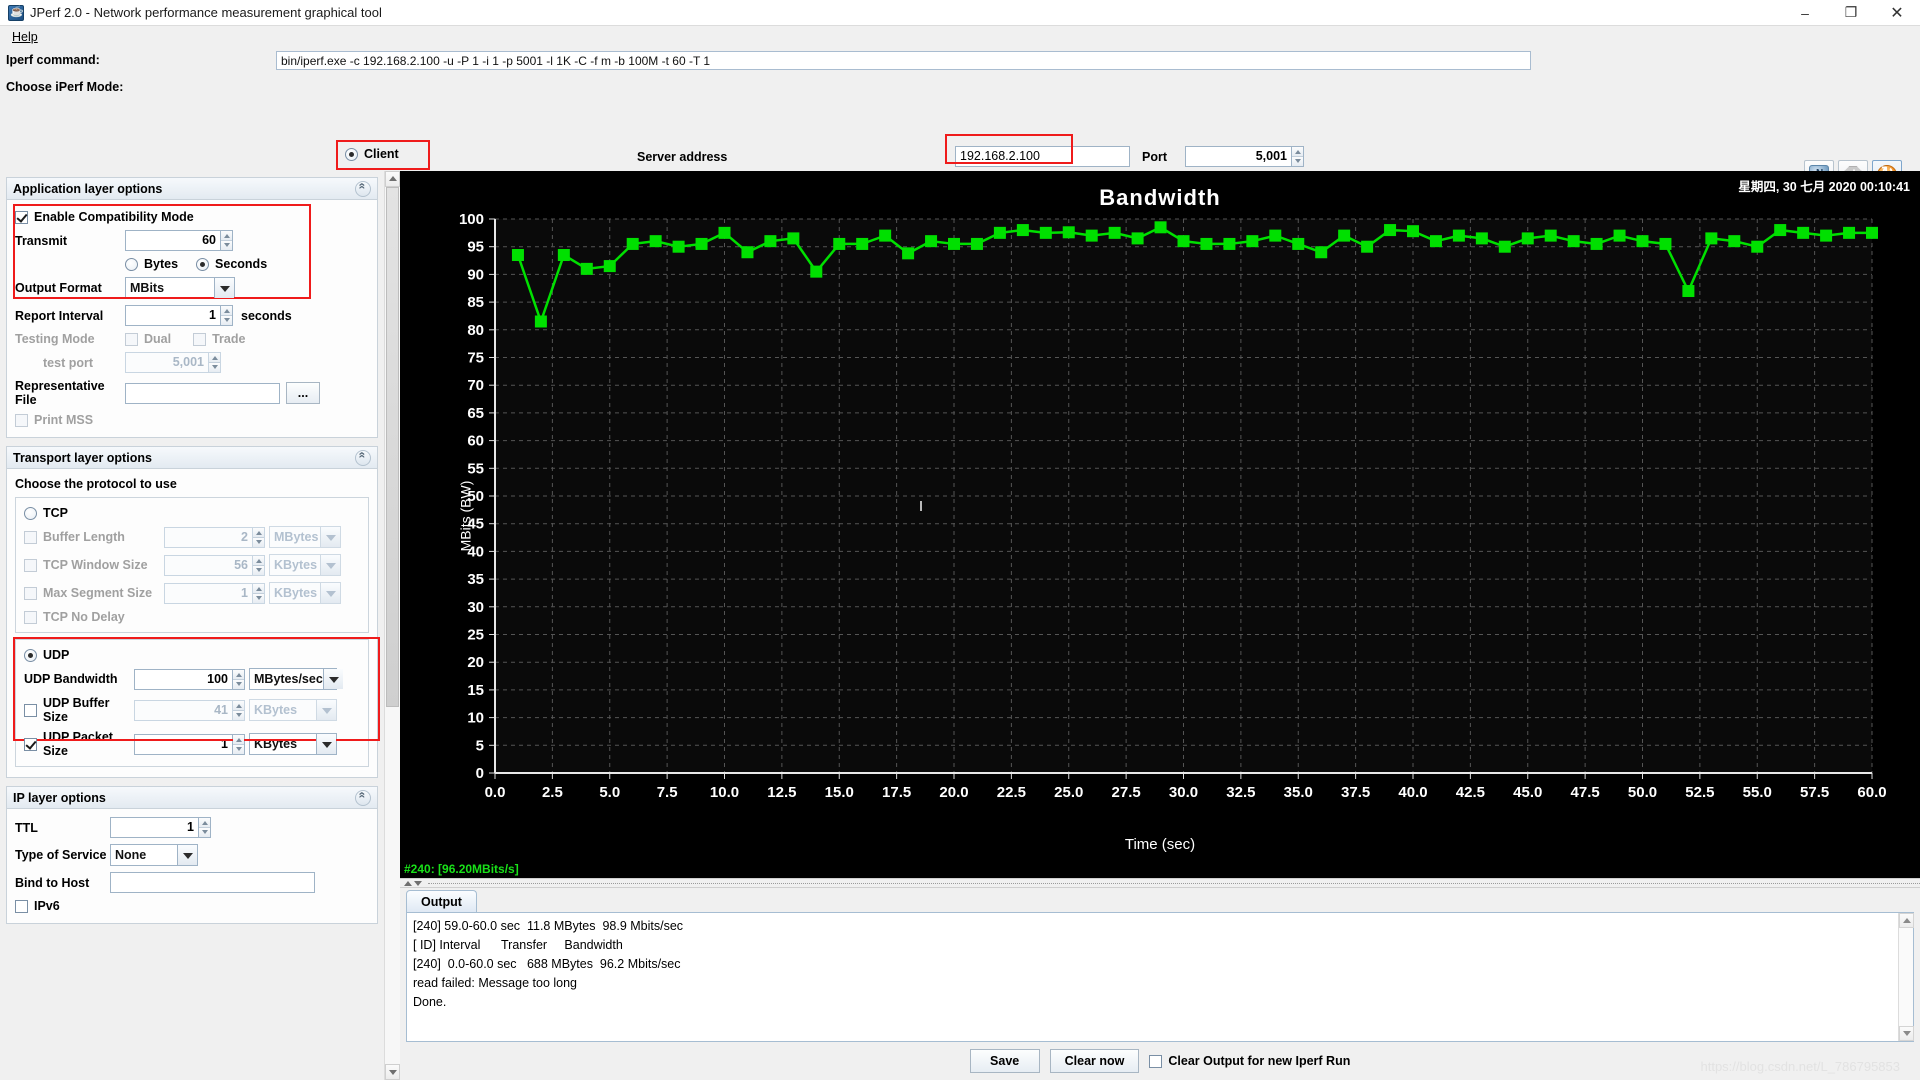  I want to click on pane-splitter, so click(1160, 883).